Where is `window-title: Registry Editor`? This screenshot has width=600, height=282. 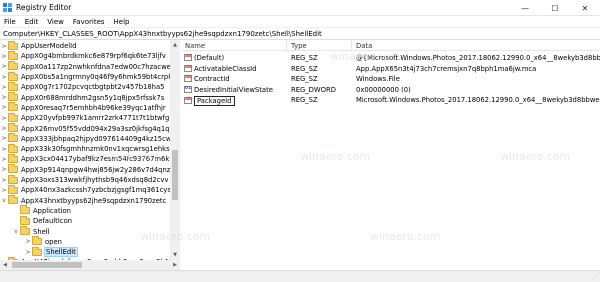
window-title: Registry Editor is located at coordinates (44, 7).